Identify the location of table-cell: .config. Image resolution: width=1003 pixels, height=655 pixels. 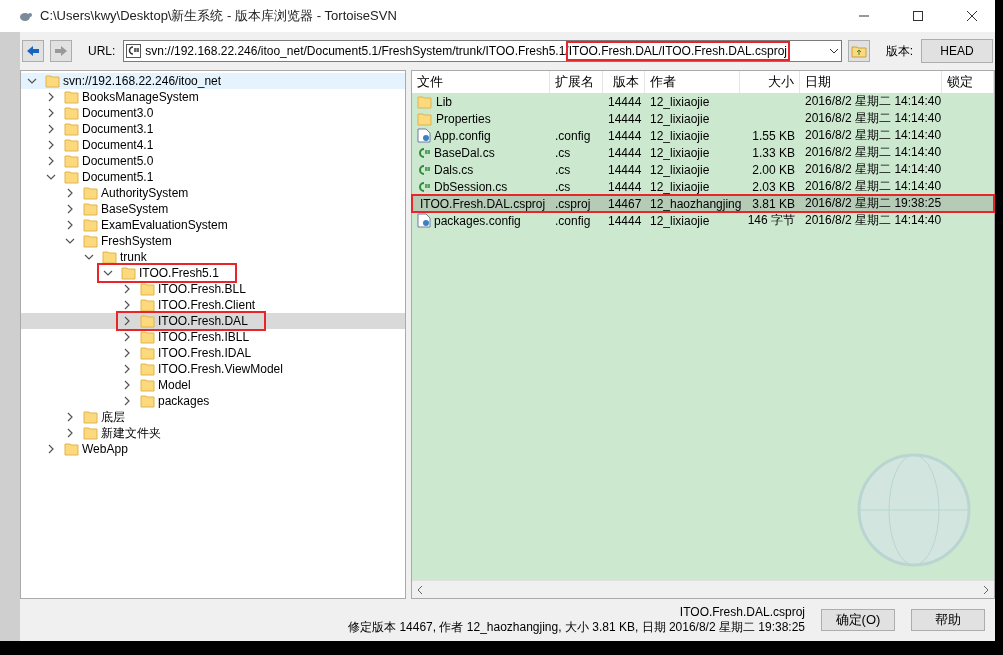
(573, 220).